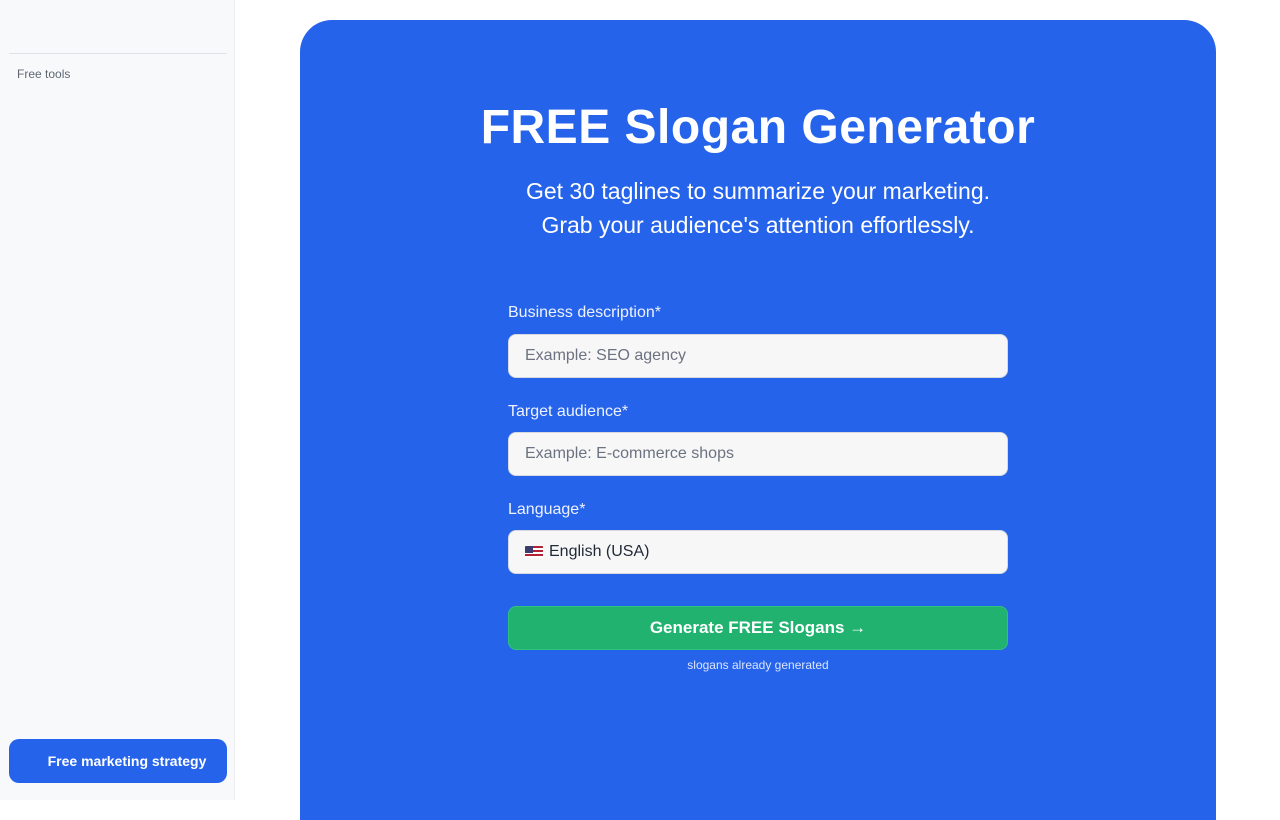 The width and height of the screenshot is (1280, 820). What do you see at coordinates (758, 127) in the screenshot?
I see `page-title: FREE Slogan Generator` at bounding box center [758, 127].